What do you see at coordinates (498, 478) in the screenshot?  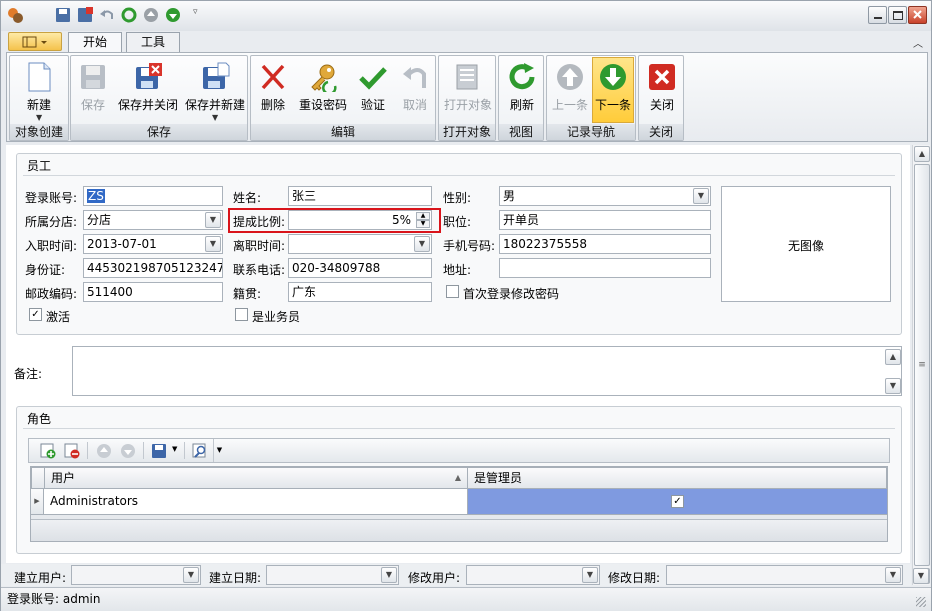 I see `column-header-is-admin-label: 是管理员` at bounding box center [498, 478].